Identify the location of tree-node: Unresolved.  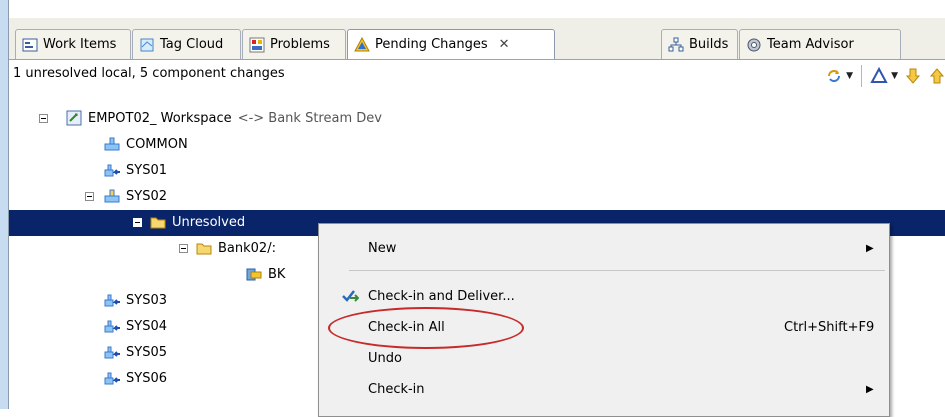
(197, 222).